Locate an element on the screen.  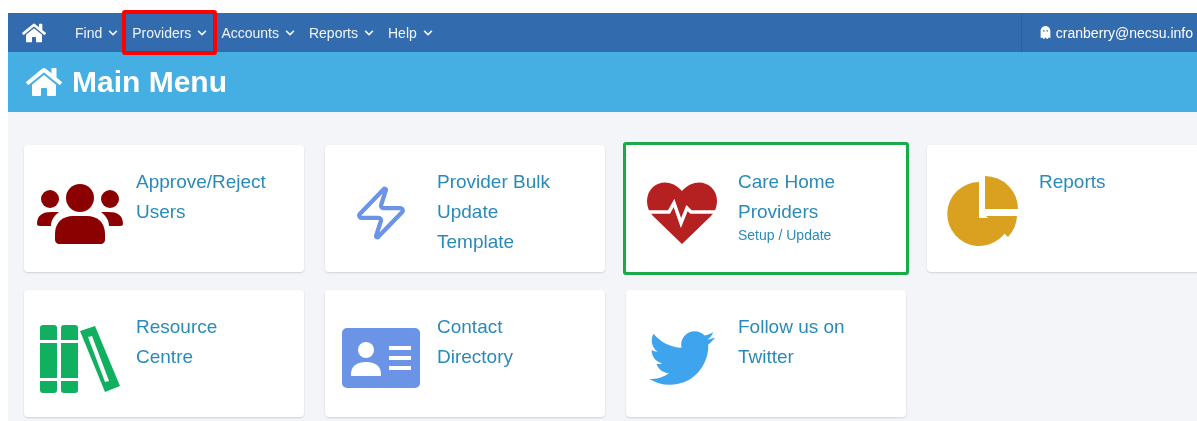
tile-label: Care Home is located at coordinates (787, 182).